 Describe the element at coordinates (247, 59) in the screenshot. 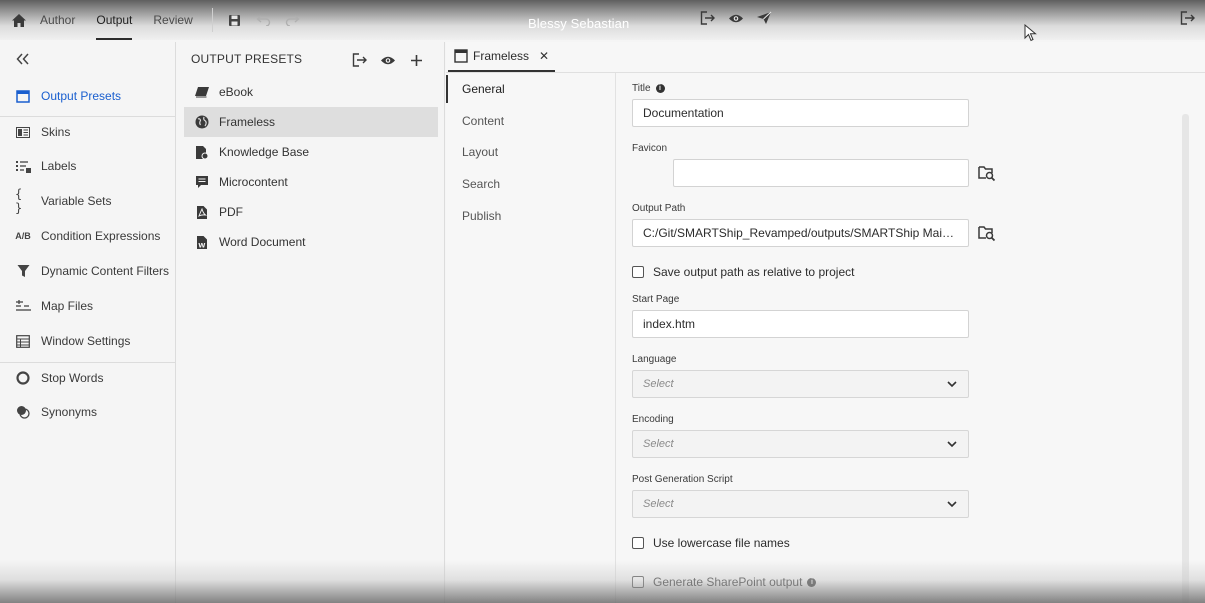

I see `presets-panel-title: OUTPUT PRESETS` at that location.